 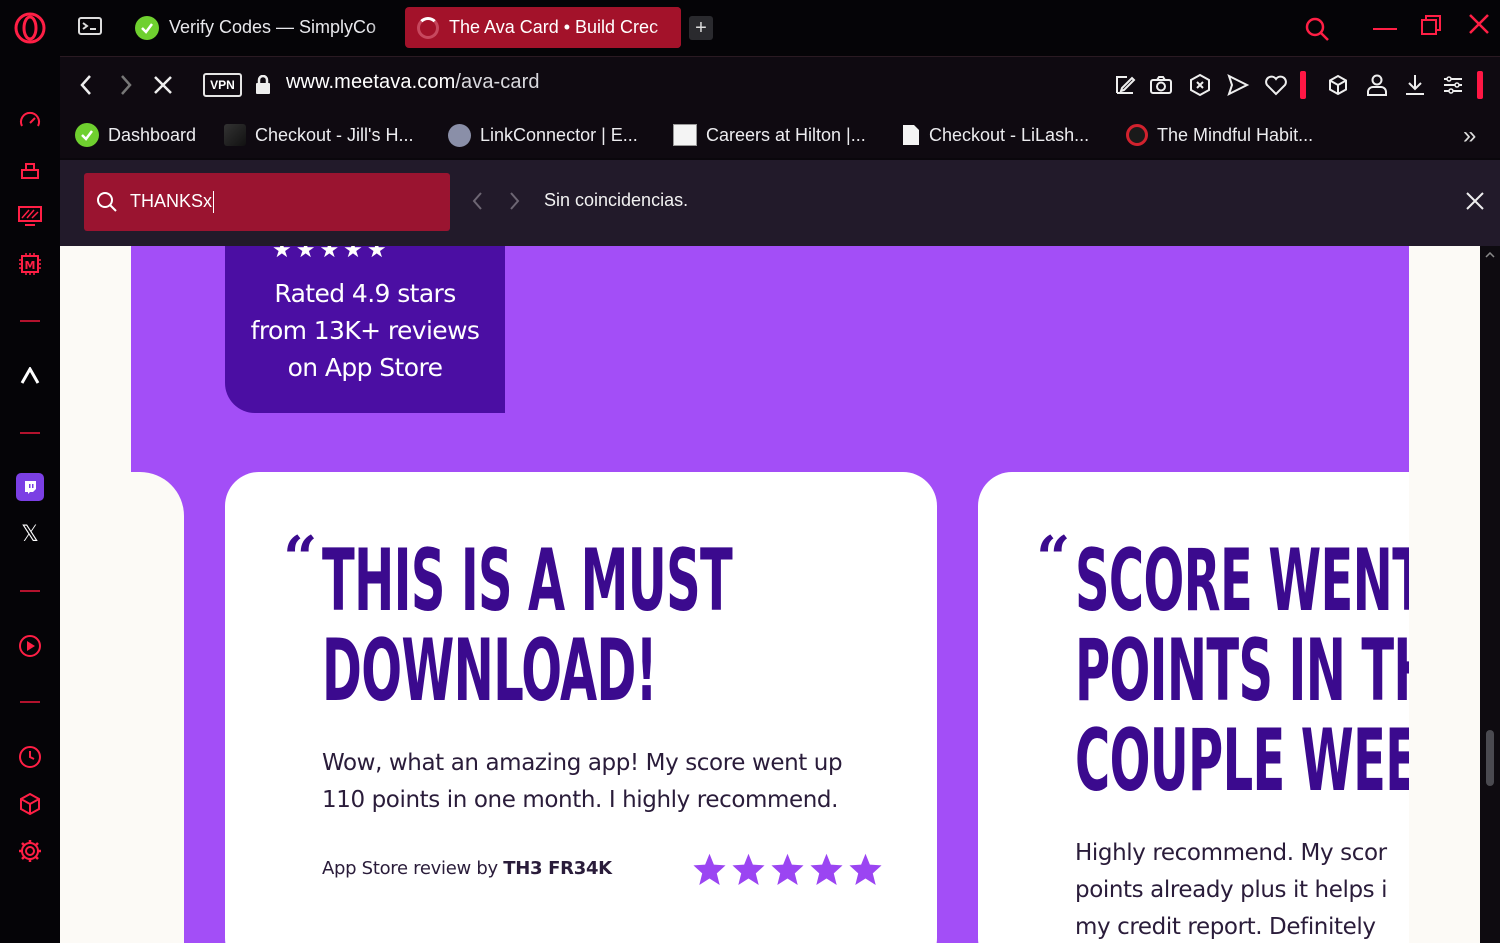 What do you see at coordinates (30, 534) in the screenshot?
I see `x-twitter-icon: 𝕏` at bounding box center [30, 534].